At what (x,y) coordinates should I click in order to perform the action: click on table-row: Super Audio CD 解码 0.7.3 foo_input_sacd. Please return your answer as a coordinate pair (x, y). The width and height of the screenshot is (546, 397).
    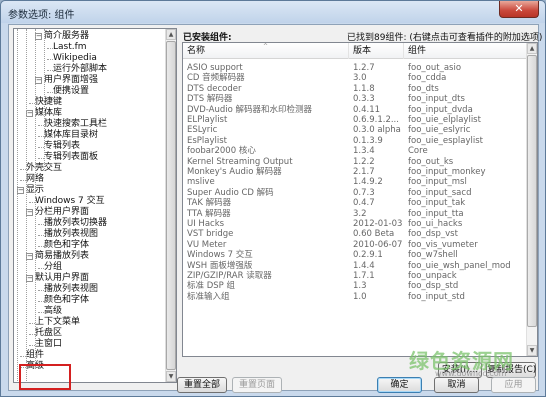
    Looking at the image, I should click on (355, 193).